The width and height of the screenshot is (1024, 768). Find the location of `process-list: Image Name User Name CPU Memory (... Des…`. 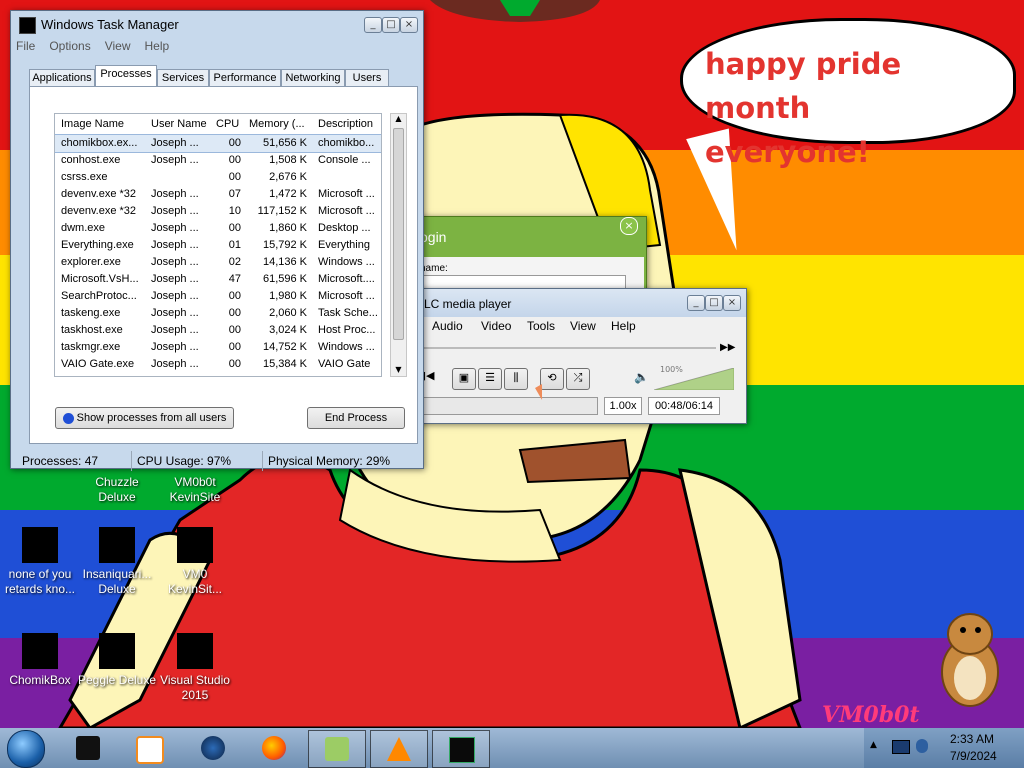

process-list: Image Name User Name CPU Memory (... Des… is located at coordinates (218, 245).